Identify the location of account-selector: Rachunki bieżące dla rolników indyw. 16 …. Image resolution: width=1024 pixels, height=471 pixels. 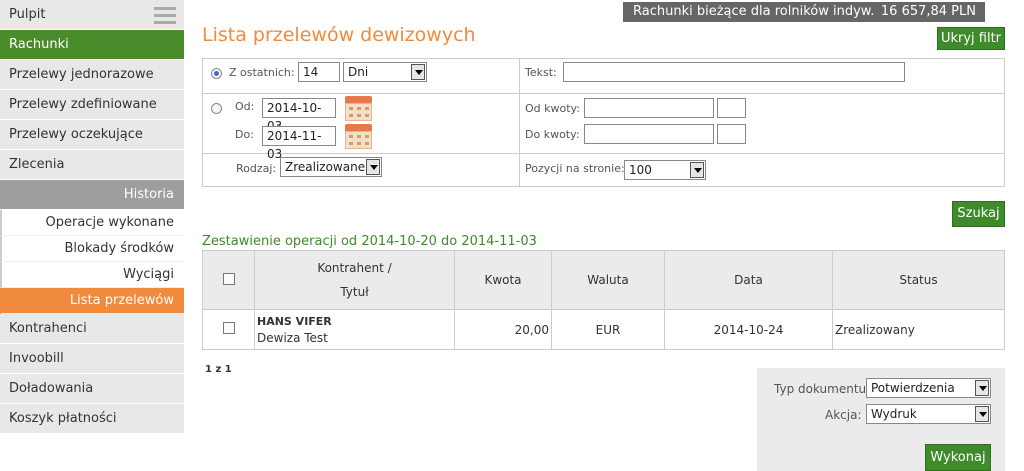
(804, 12).